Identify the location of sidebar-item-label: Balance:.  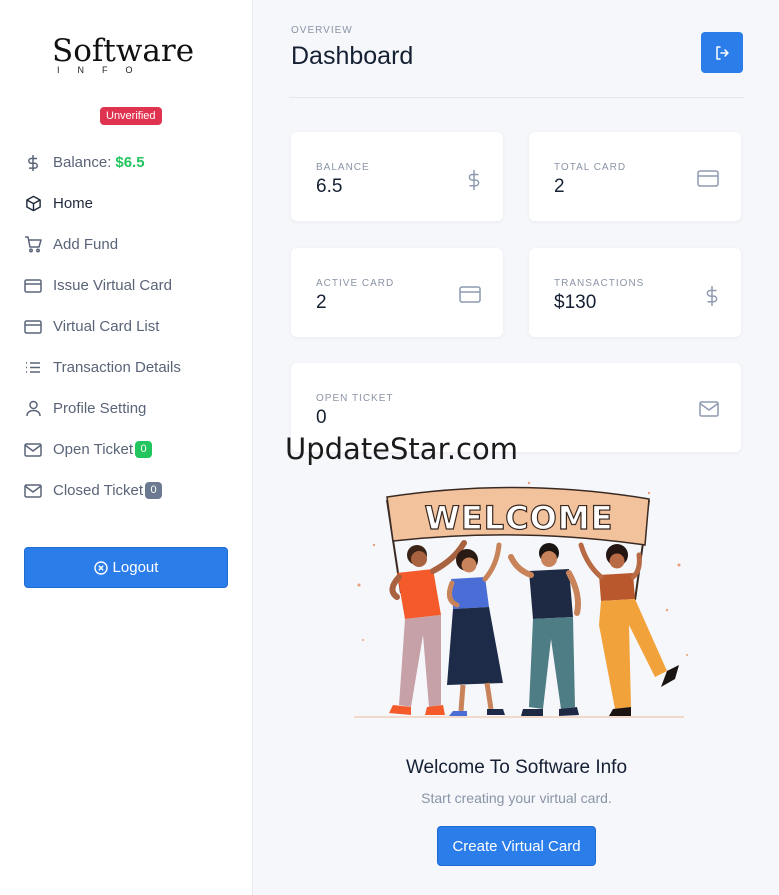
(82, 162).